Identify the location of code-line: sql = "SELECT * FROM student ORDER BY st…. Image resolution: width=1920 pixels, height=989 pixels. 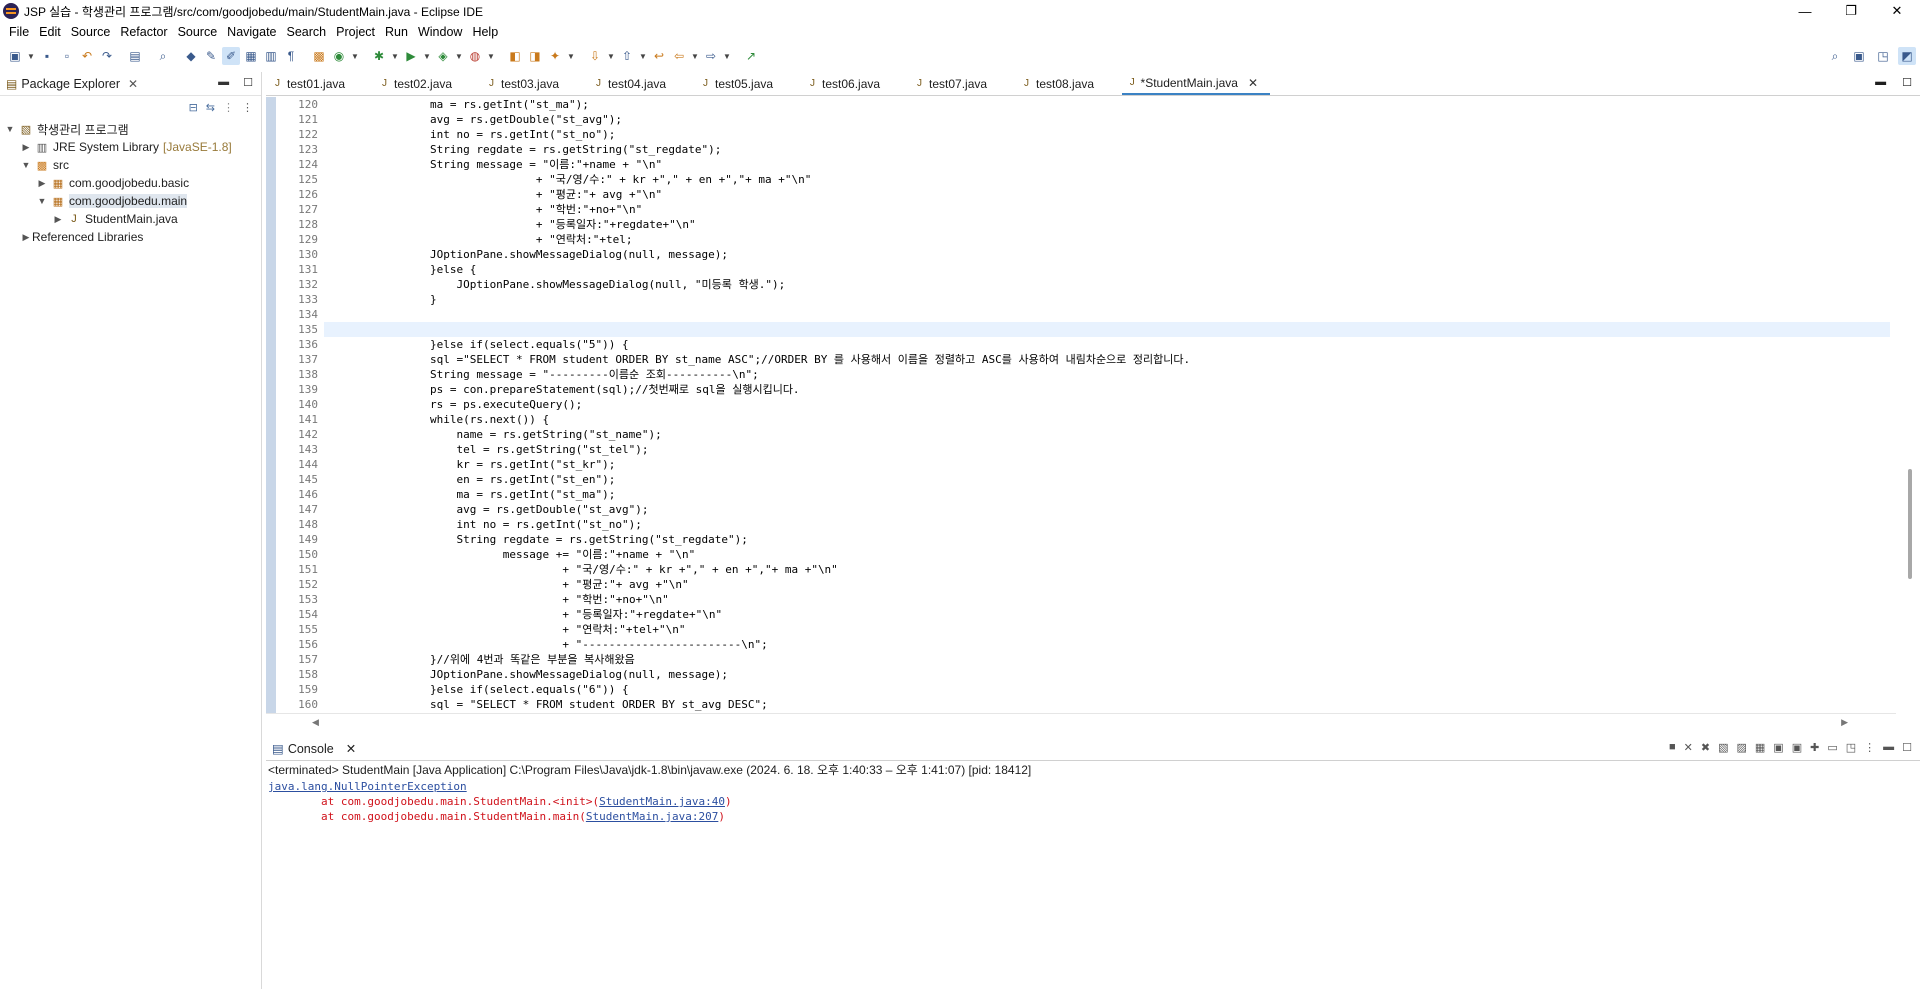
(1107, 704).